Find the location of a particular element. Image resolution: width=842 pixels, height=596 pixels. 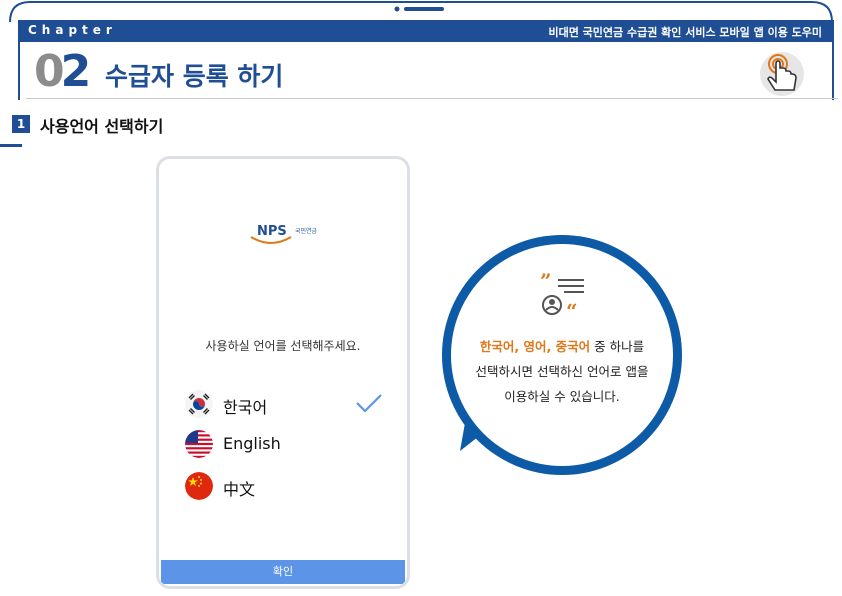

tablet-frame-top is located at coordinates (421, 11).